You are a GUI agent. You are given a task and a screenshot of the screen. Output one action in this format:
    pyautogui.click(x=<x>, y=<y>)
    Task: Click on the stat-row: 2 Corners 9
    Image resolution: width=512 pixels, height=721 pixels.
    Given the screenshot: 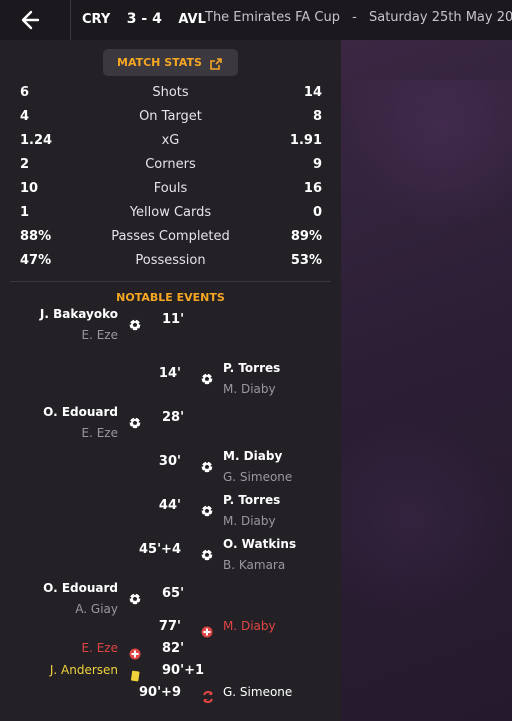 What is the action you would take?
    pyautogui.click(x=170, y=165)
    